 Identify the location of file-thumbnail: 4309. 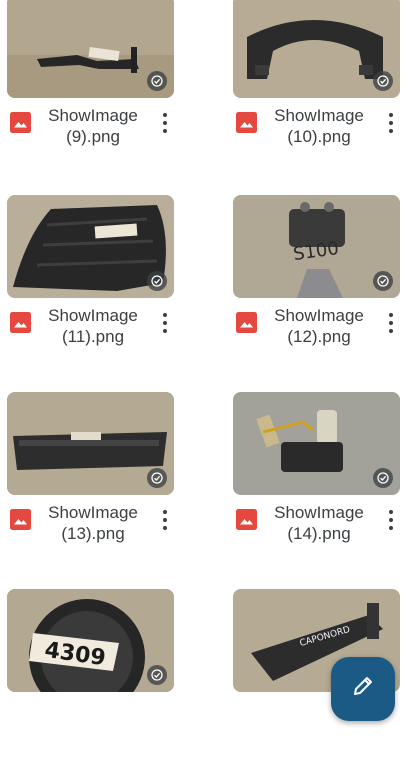
(90, 640).